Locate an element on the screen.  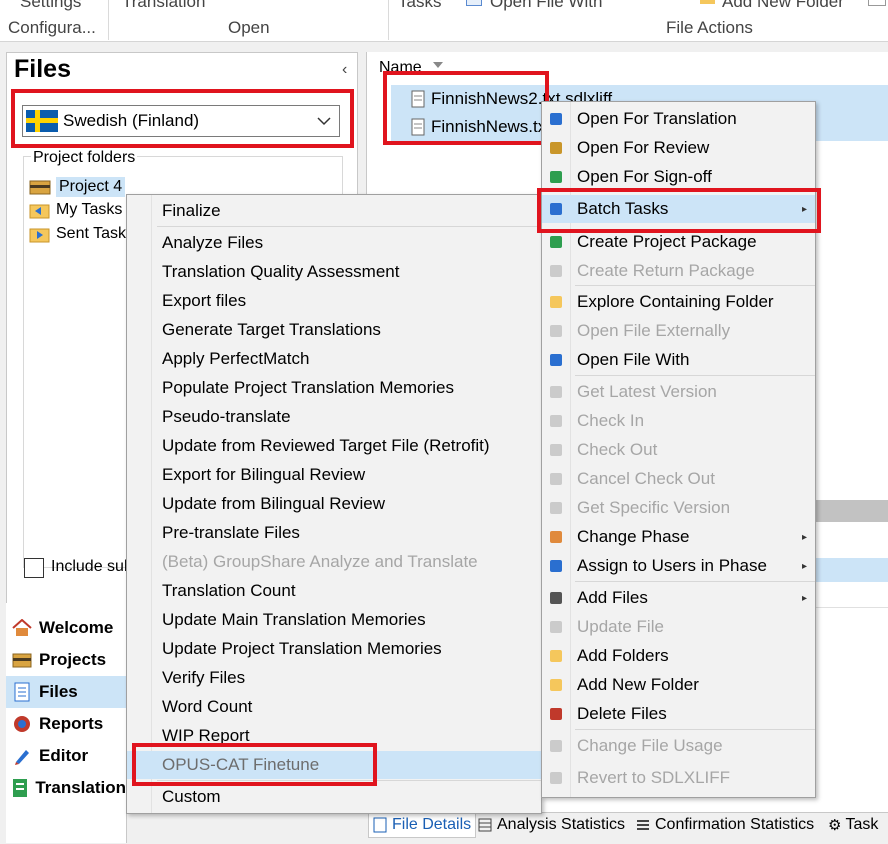
nav-files: Files is located at coordinates (66, 692).